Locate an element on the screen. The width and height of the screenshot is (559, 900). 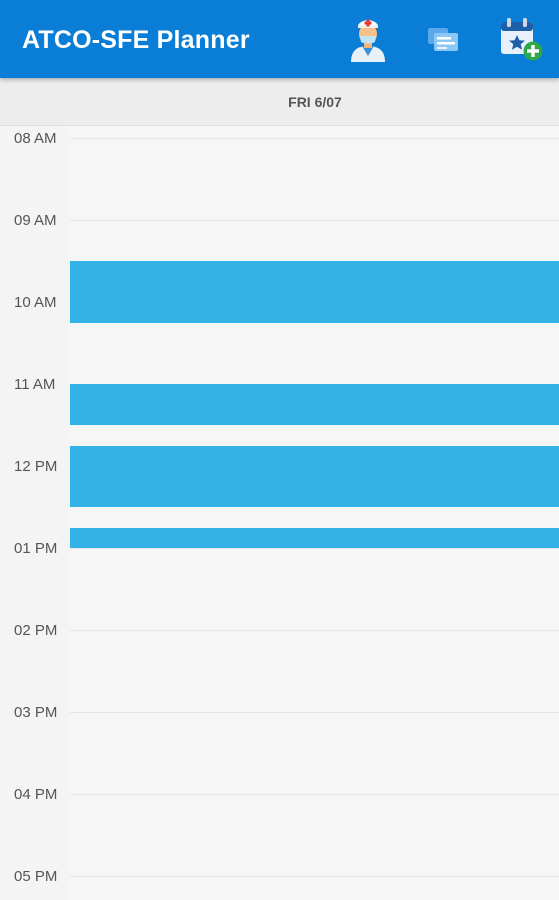
hour-row: 01 PM is located at coordinates (279, 548).